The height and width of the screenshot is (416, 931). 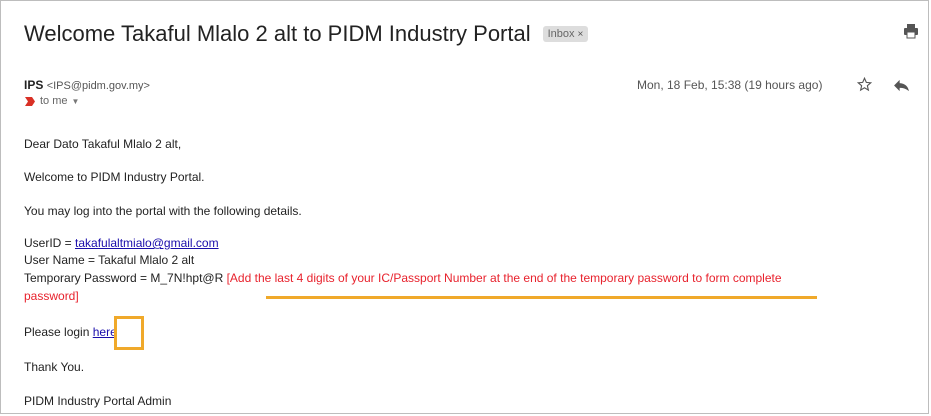 I want to click on reply-icon, so click(x=901, y=85).